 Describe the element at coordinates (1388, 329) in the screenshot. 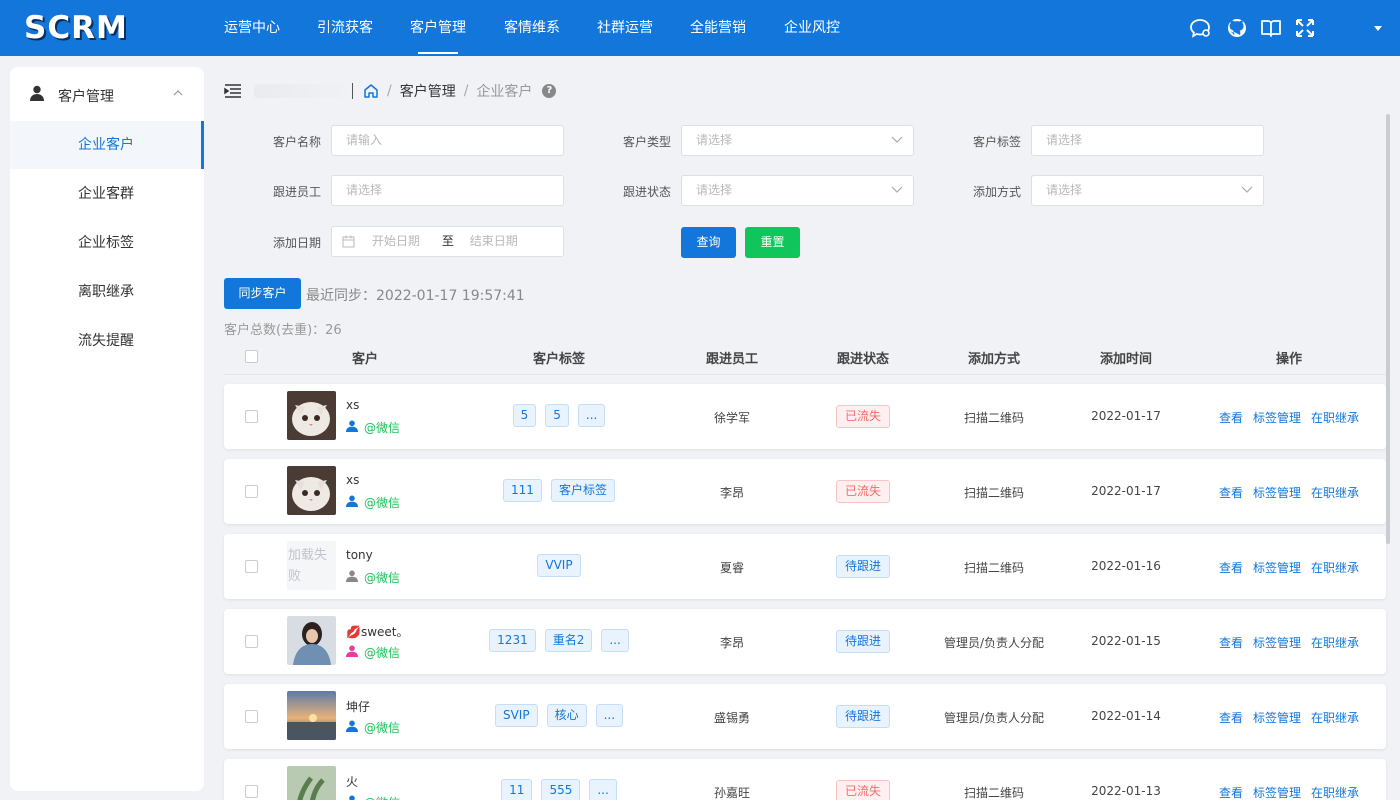

I see `scrollbar` at that location.